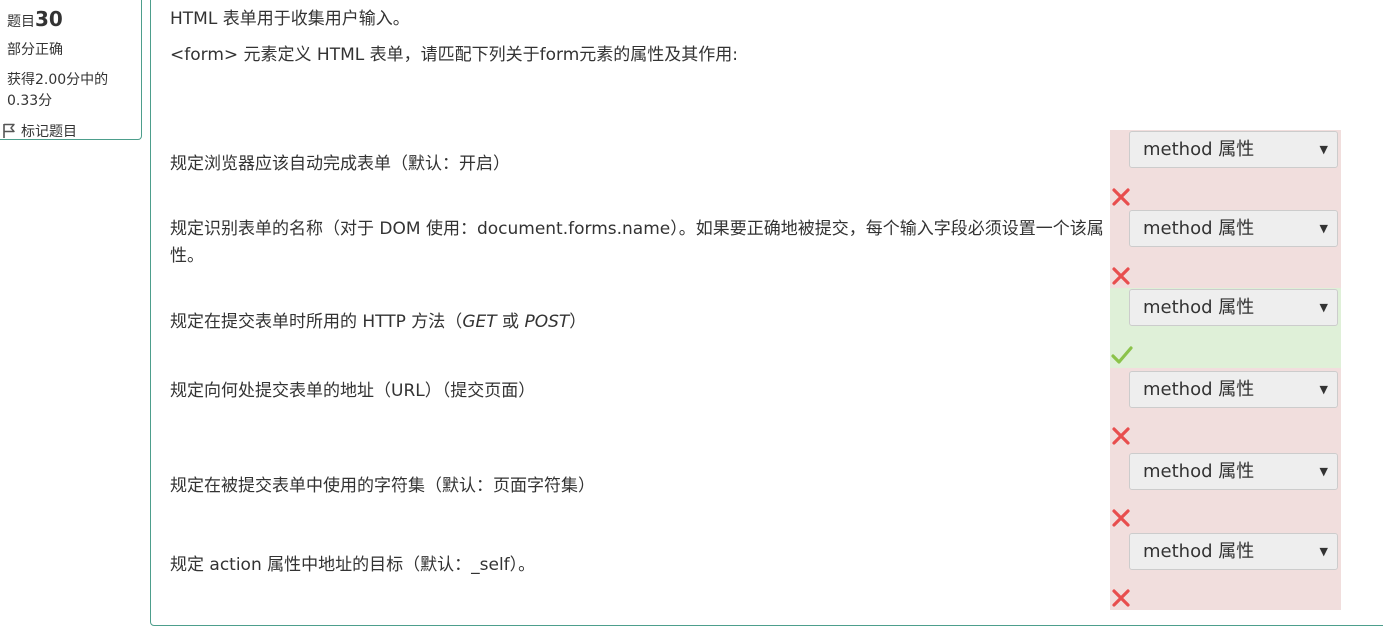 This screenshot has width=1383, height=632. Describe the element at coordinates (1199, 307) in the screenshot. I see `answer-select-3-value: method 属性` at that location.